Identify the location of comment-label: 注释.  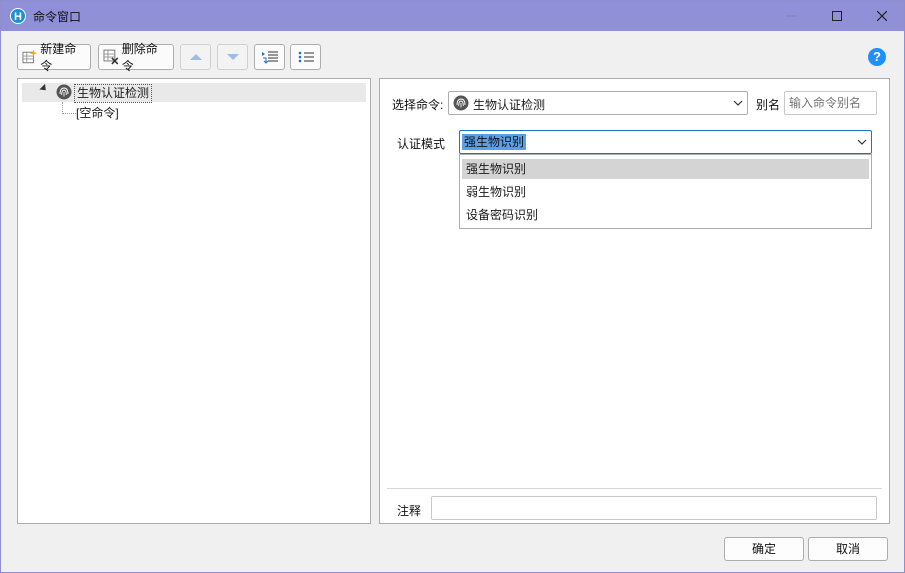
(409, 511).